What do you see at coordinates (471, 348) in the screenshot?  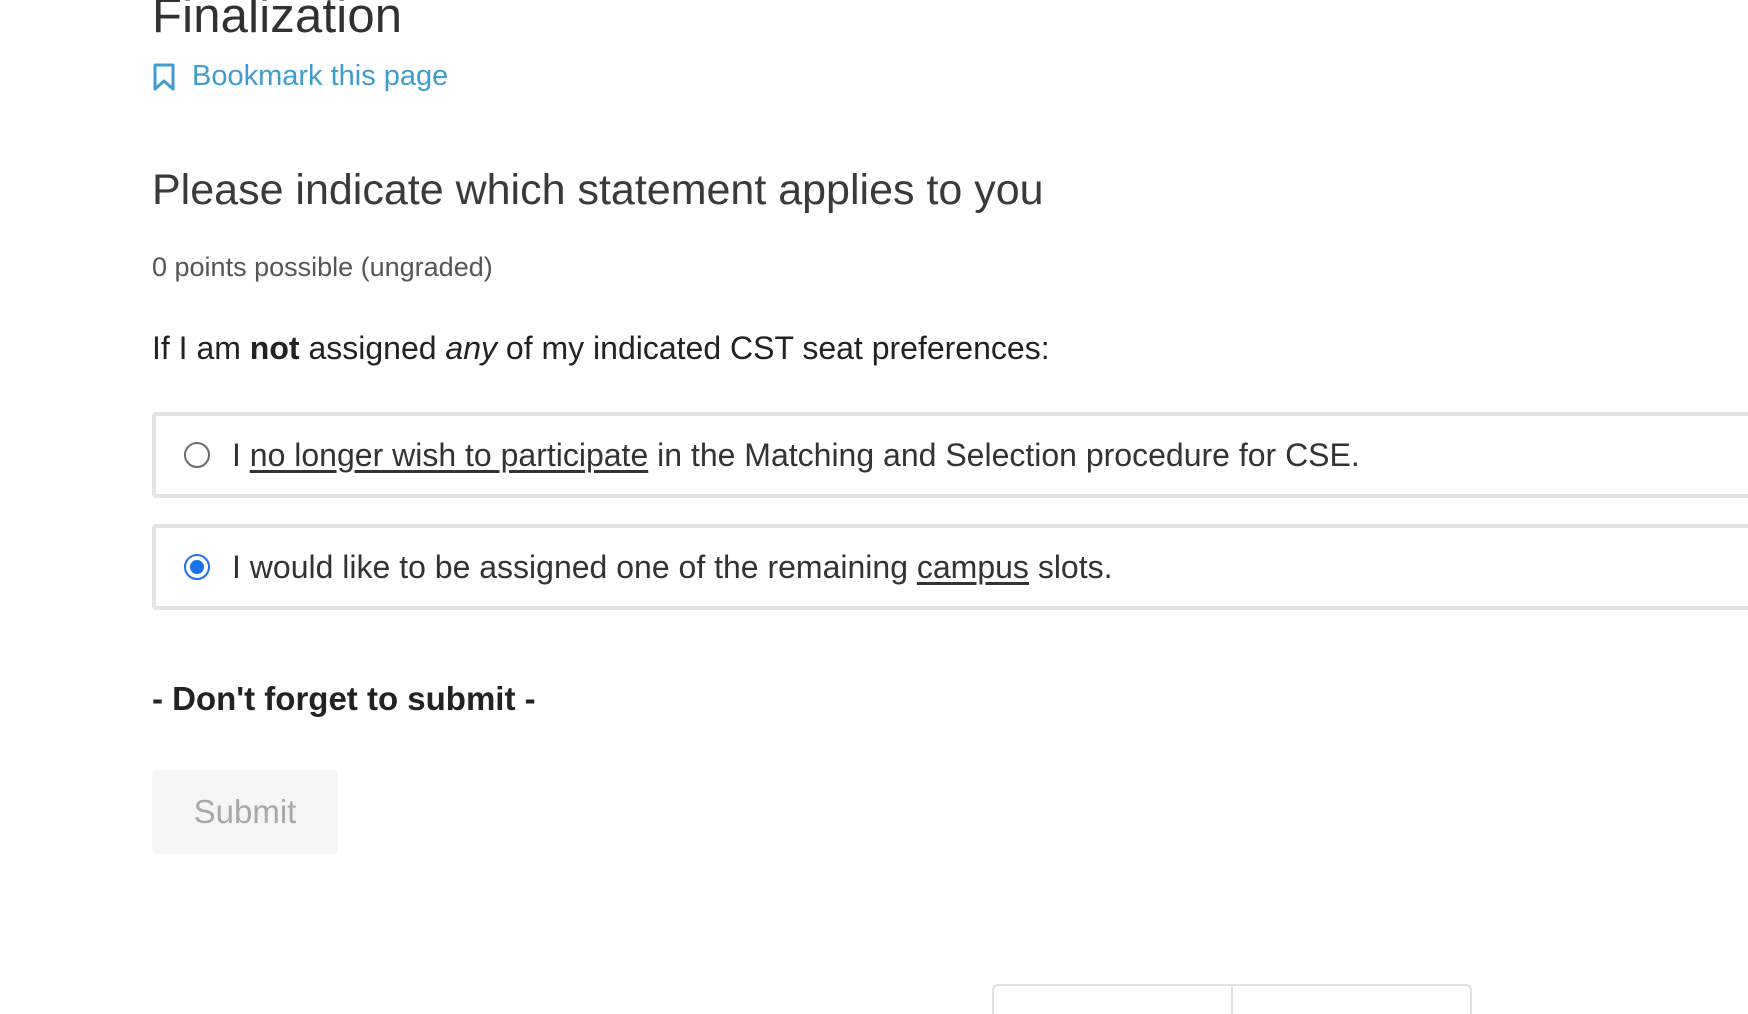 I see `prompt-italic-word: any` at bounding box center [471, 348].